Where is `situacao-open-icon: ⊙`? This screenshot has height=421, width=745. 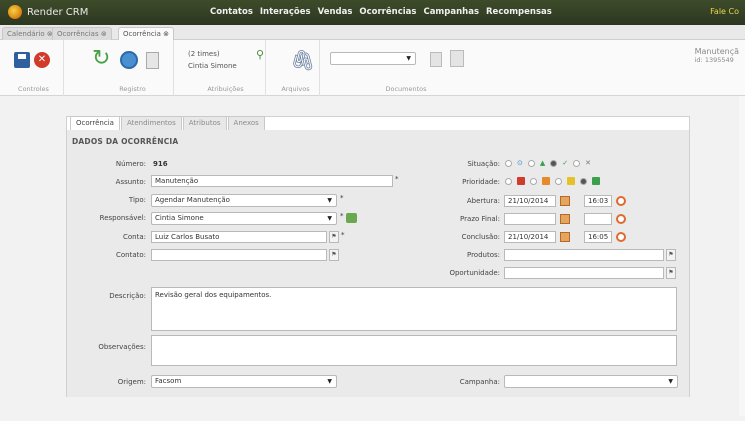 situacao-open-icon: ⊙ is located at coordinates (520, 163).